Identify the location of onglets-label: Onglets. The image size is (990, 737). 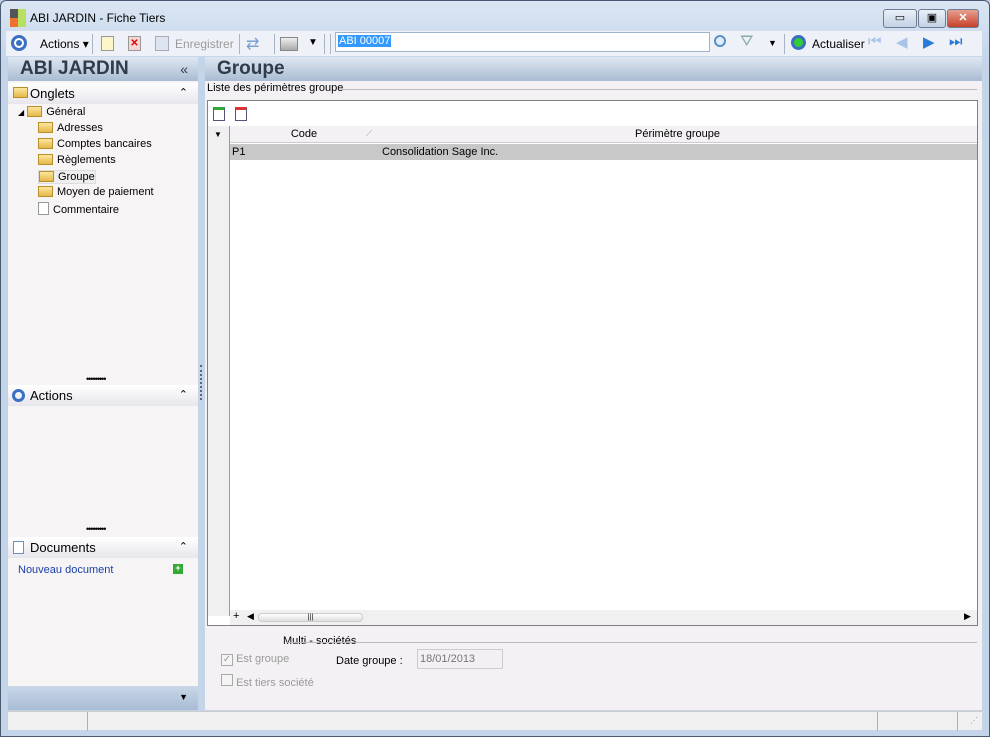
(52, 93).